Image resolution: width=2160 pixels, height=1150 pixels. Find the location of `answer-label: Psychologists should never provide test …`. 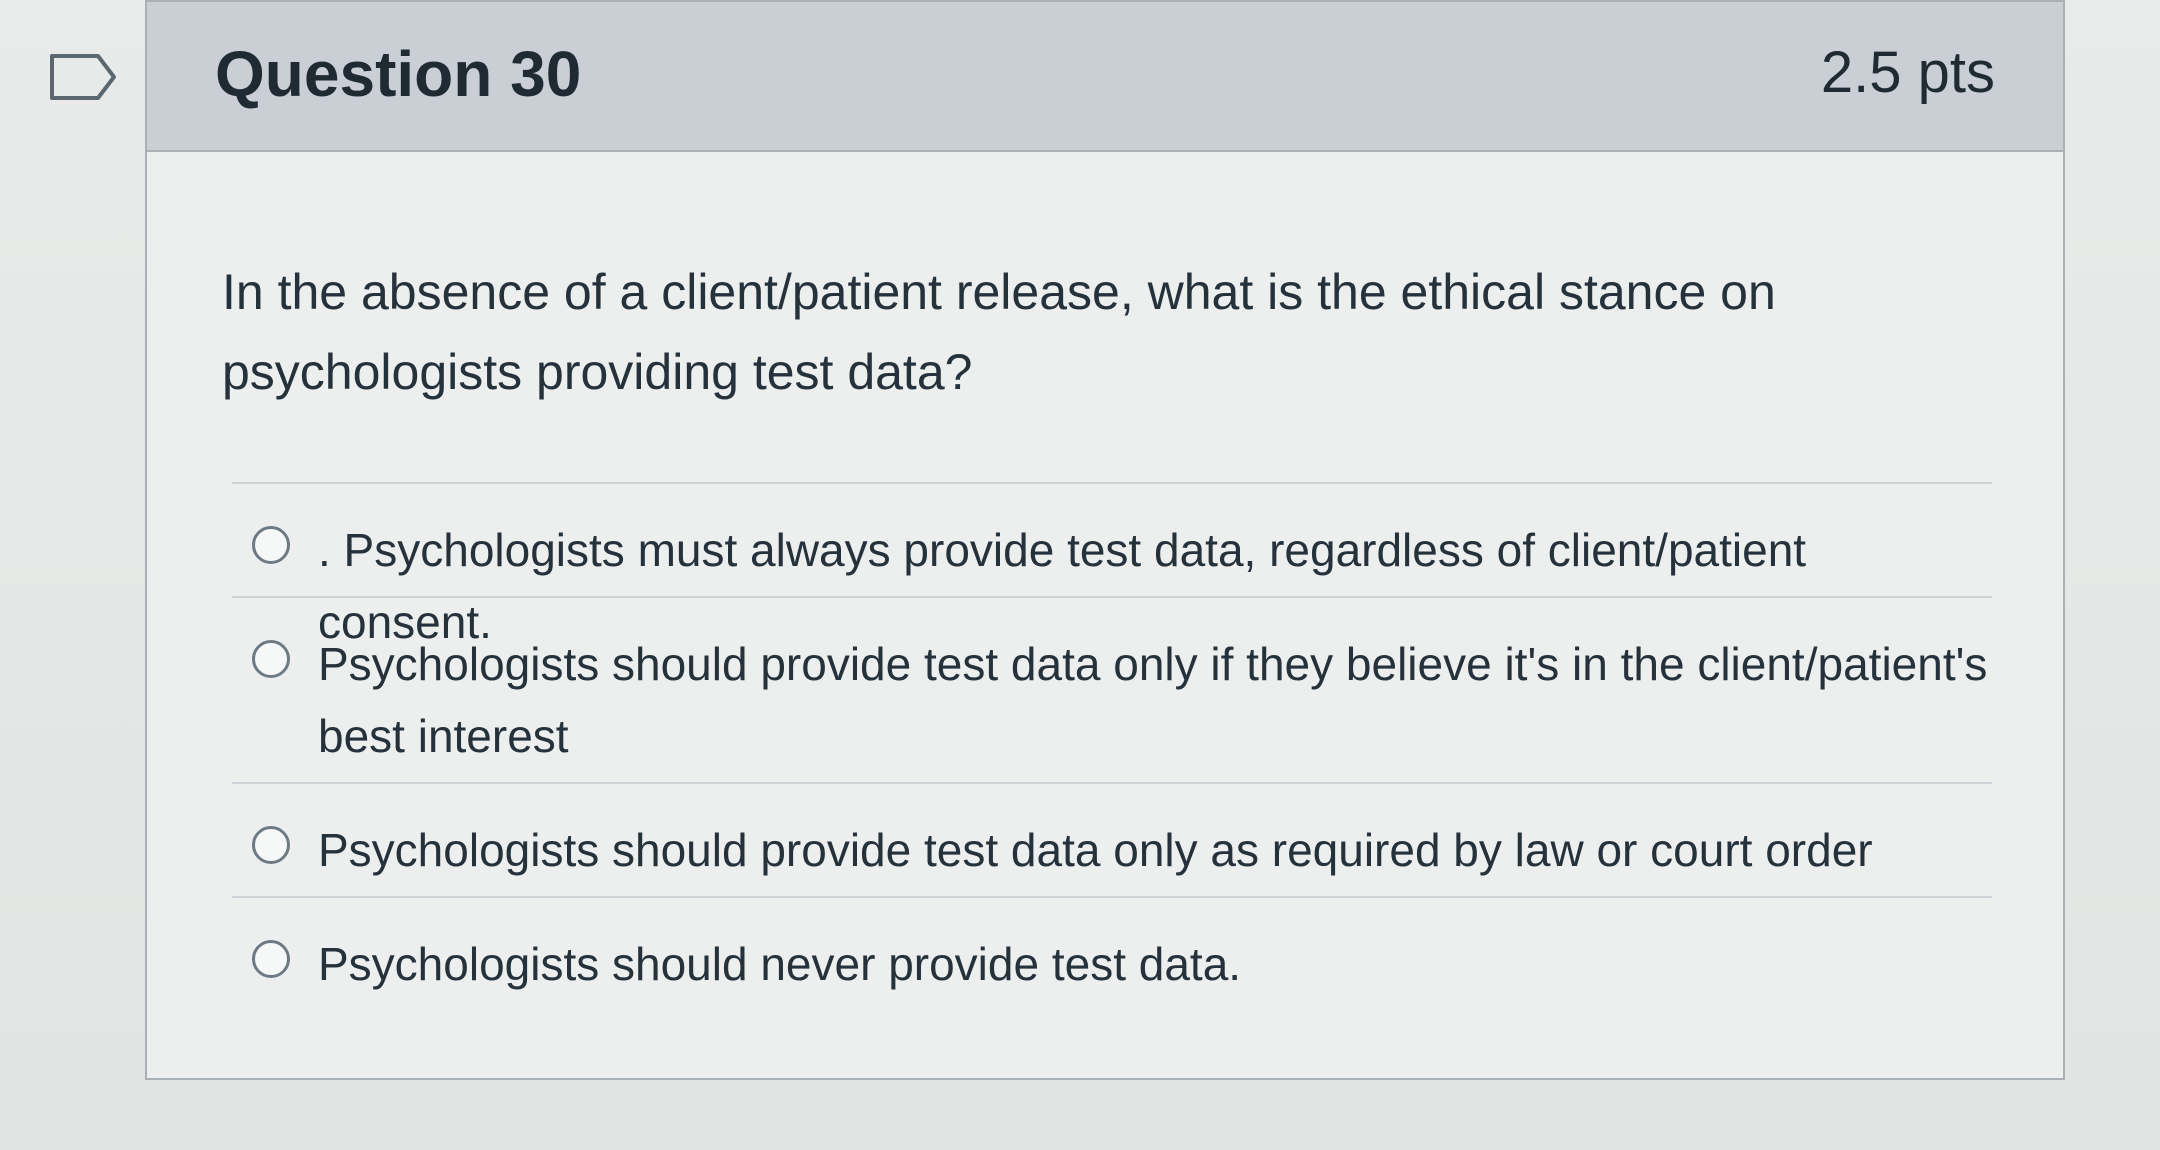

answer-label: Psychologists should never provide test … is located at coordinates (779, 964).